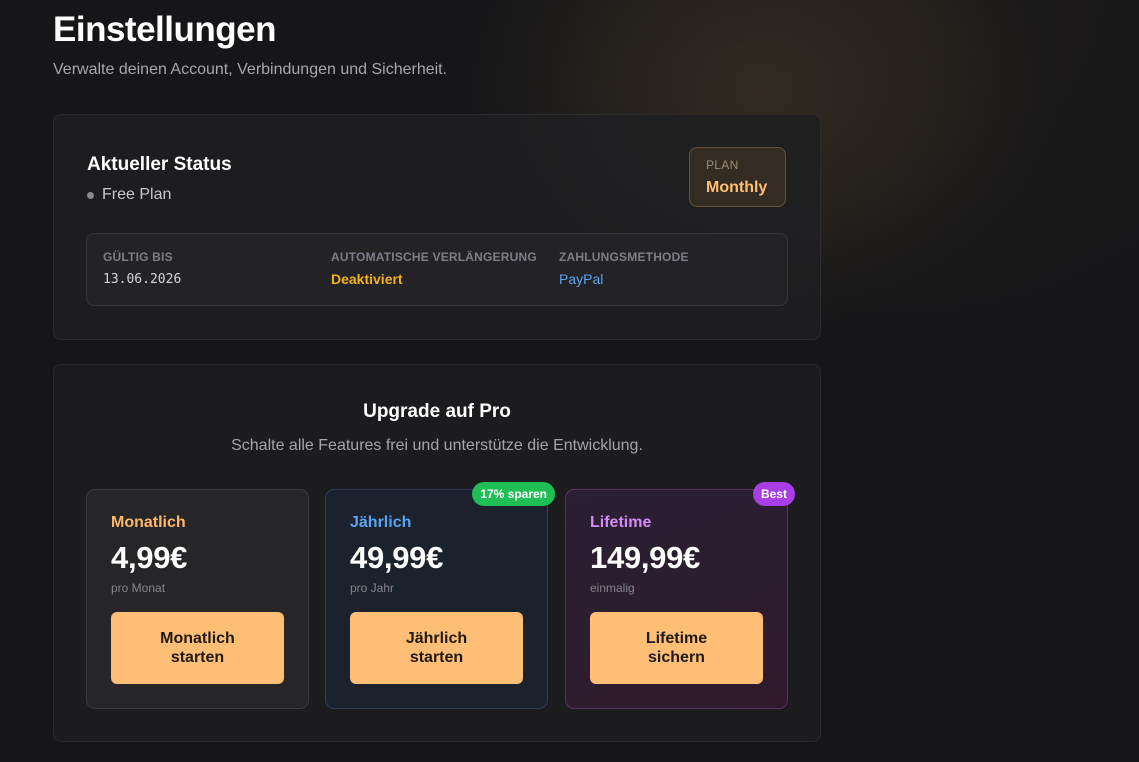 This screenshot has height=762, width=1139. I want to click on auto-renew-label: AUTOMATISCHE VERLÄNGERUNG, so click(434, 257).